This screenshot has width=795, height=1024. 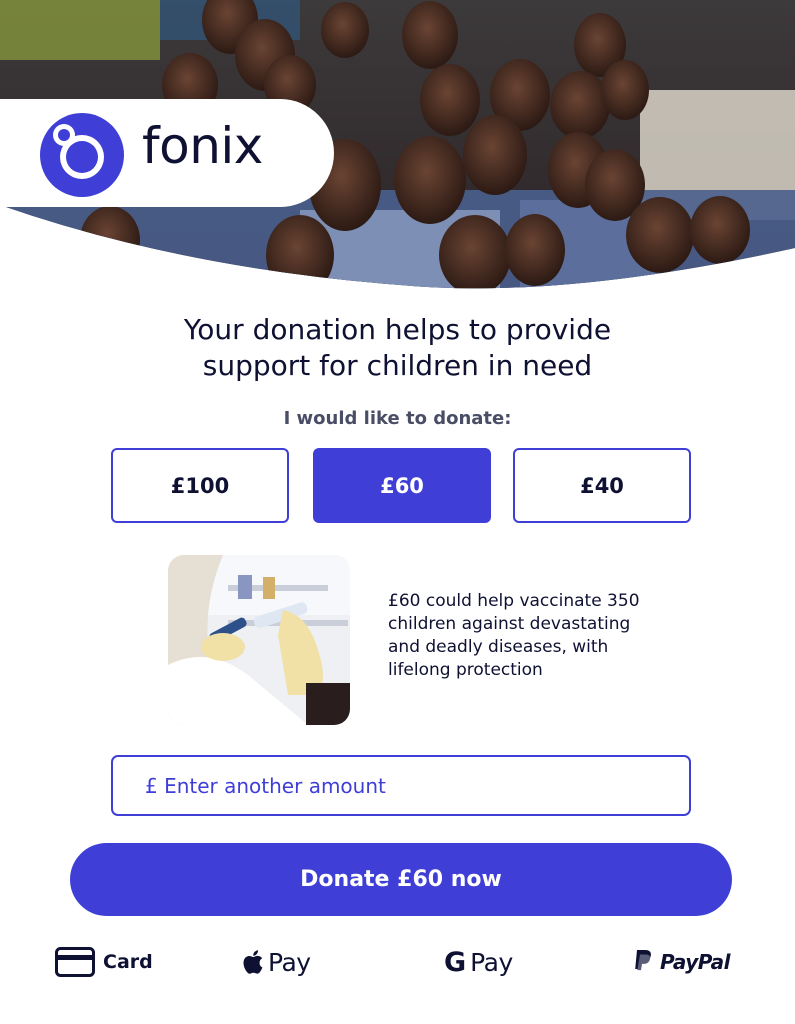 I want to click on headline-line-1: Your donation helps to provide, so click(x=397, y=329).